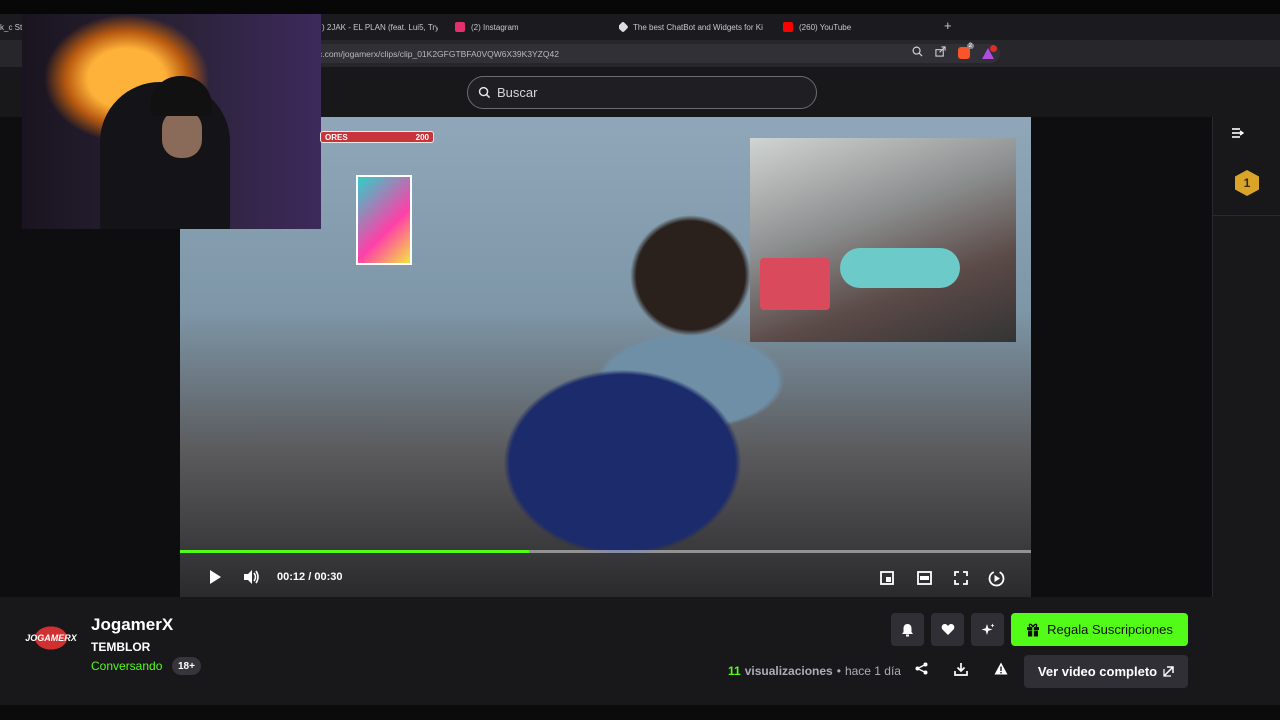 This screenshot has height=720, width=1280. I want to click on rank-number: 1, so click(1247, 183).